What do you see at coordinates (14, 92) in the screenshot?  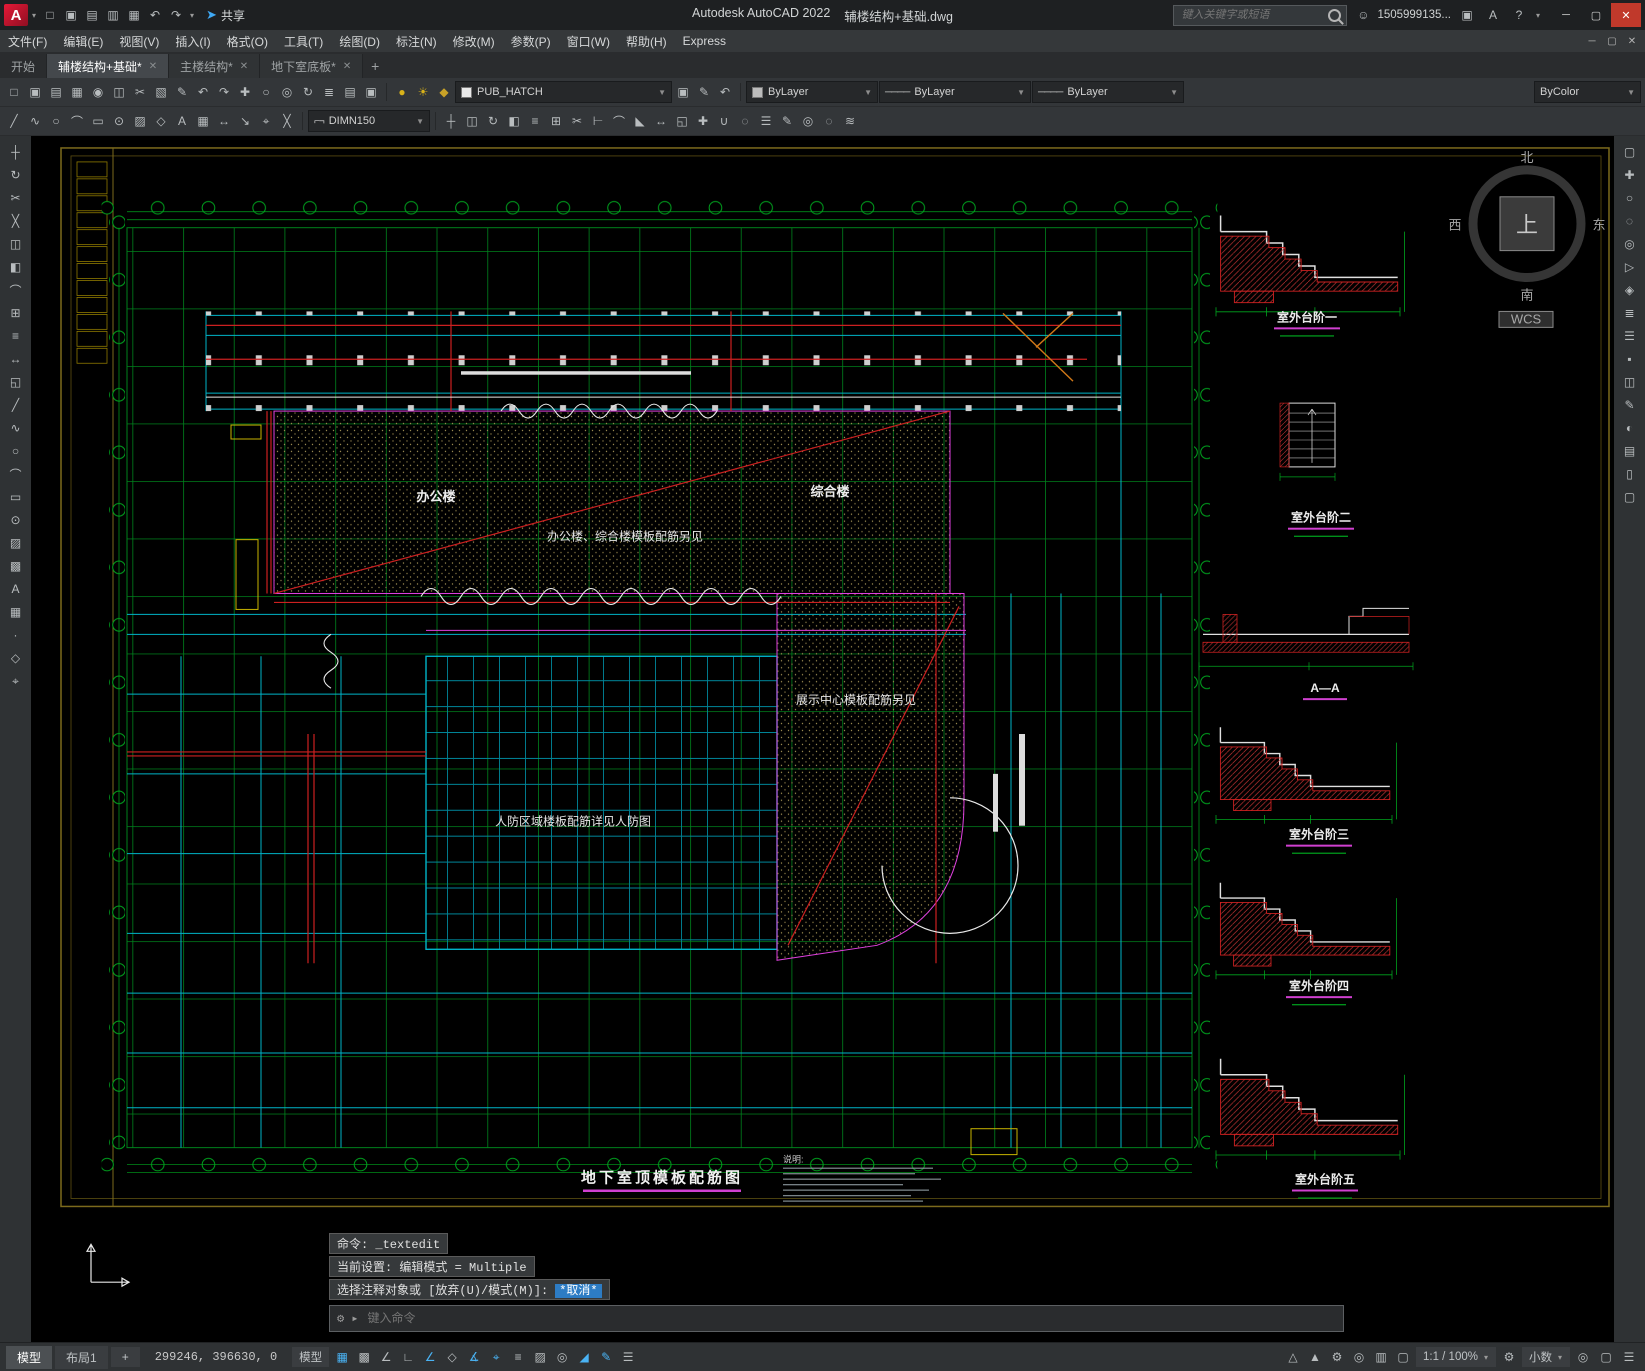 I see `new-icon: □` at bounding box center [14, 92].